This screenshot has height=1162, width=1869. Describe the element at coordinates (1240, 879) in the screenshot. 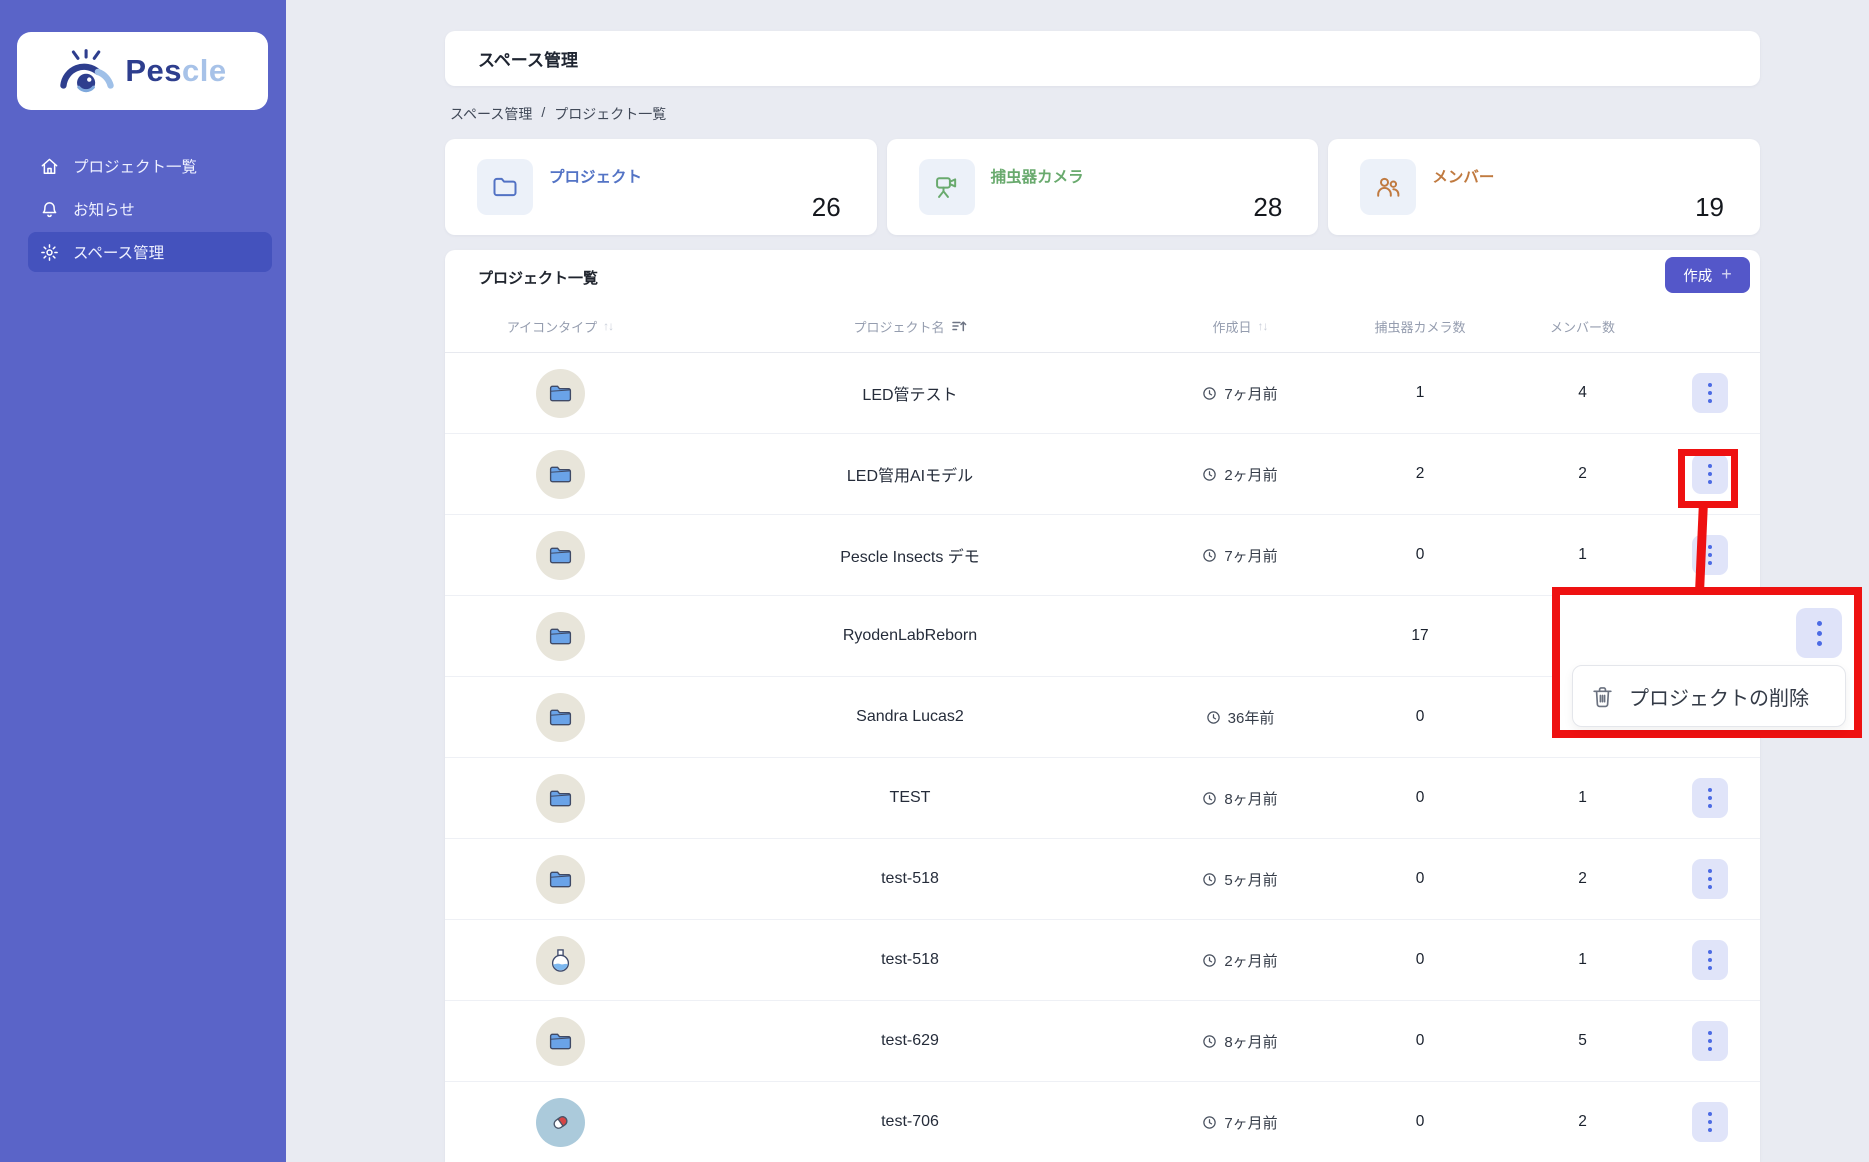

I see `created-at: 5ヶ月前` at that location.